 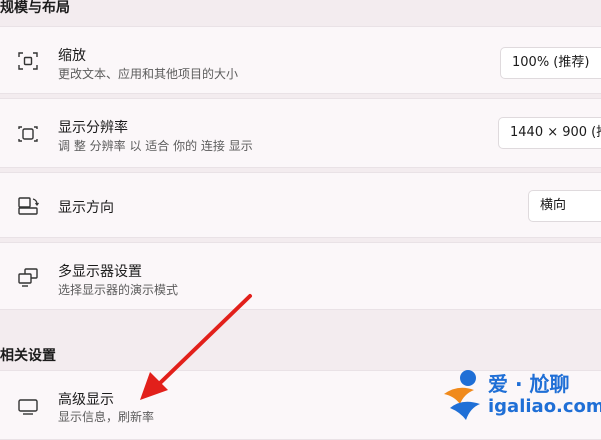 I want to click on scale-dropdown: 100% (推荐), so click(x=550, y=63).